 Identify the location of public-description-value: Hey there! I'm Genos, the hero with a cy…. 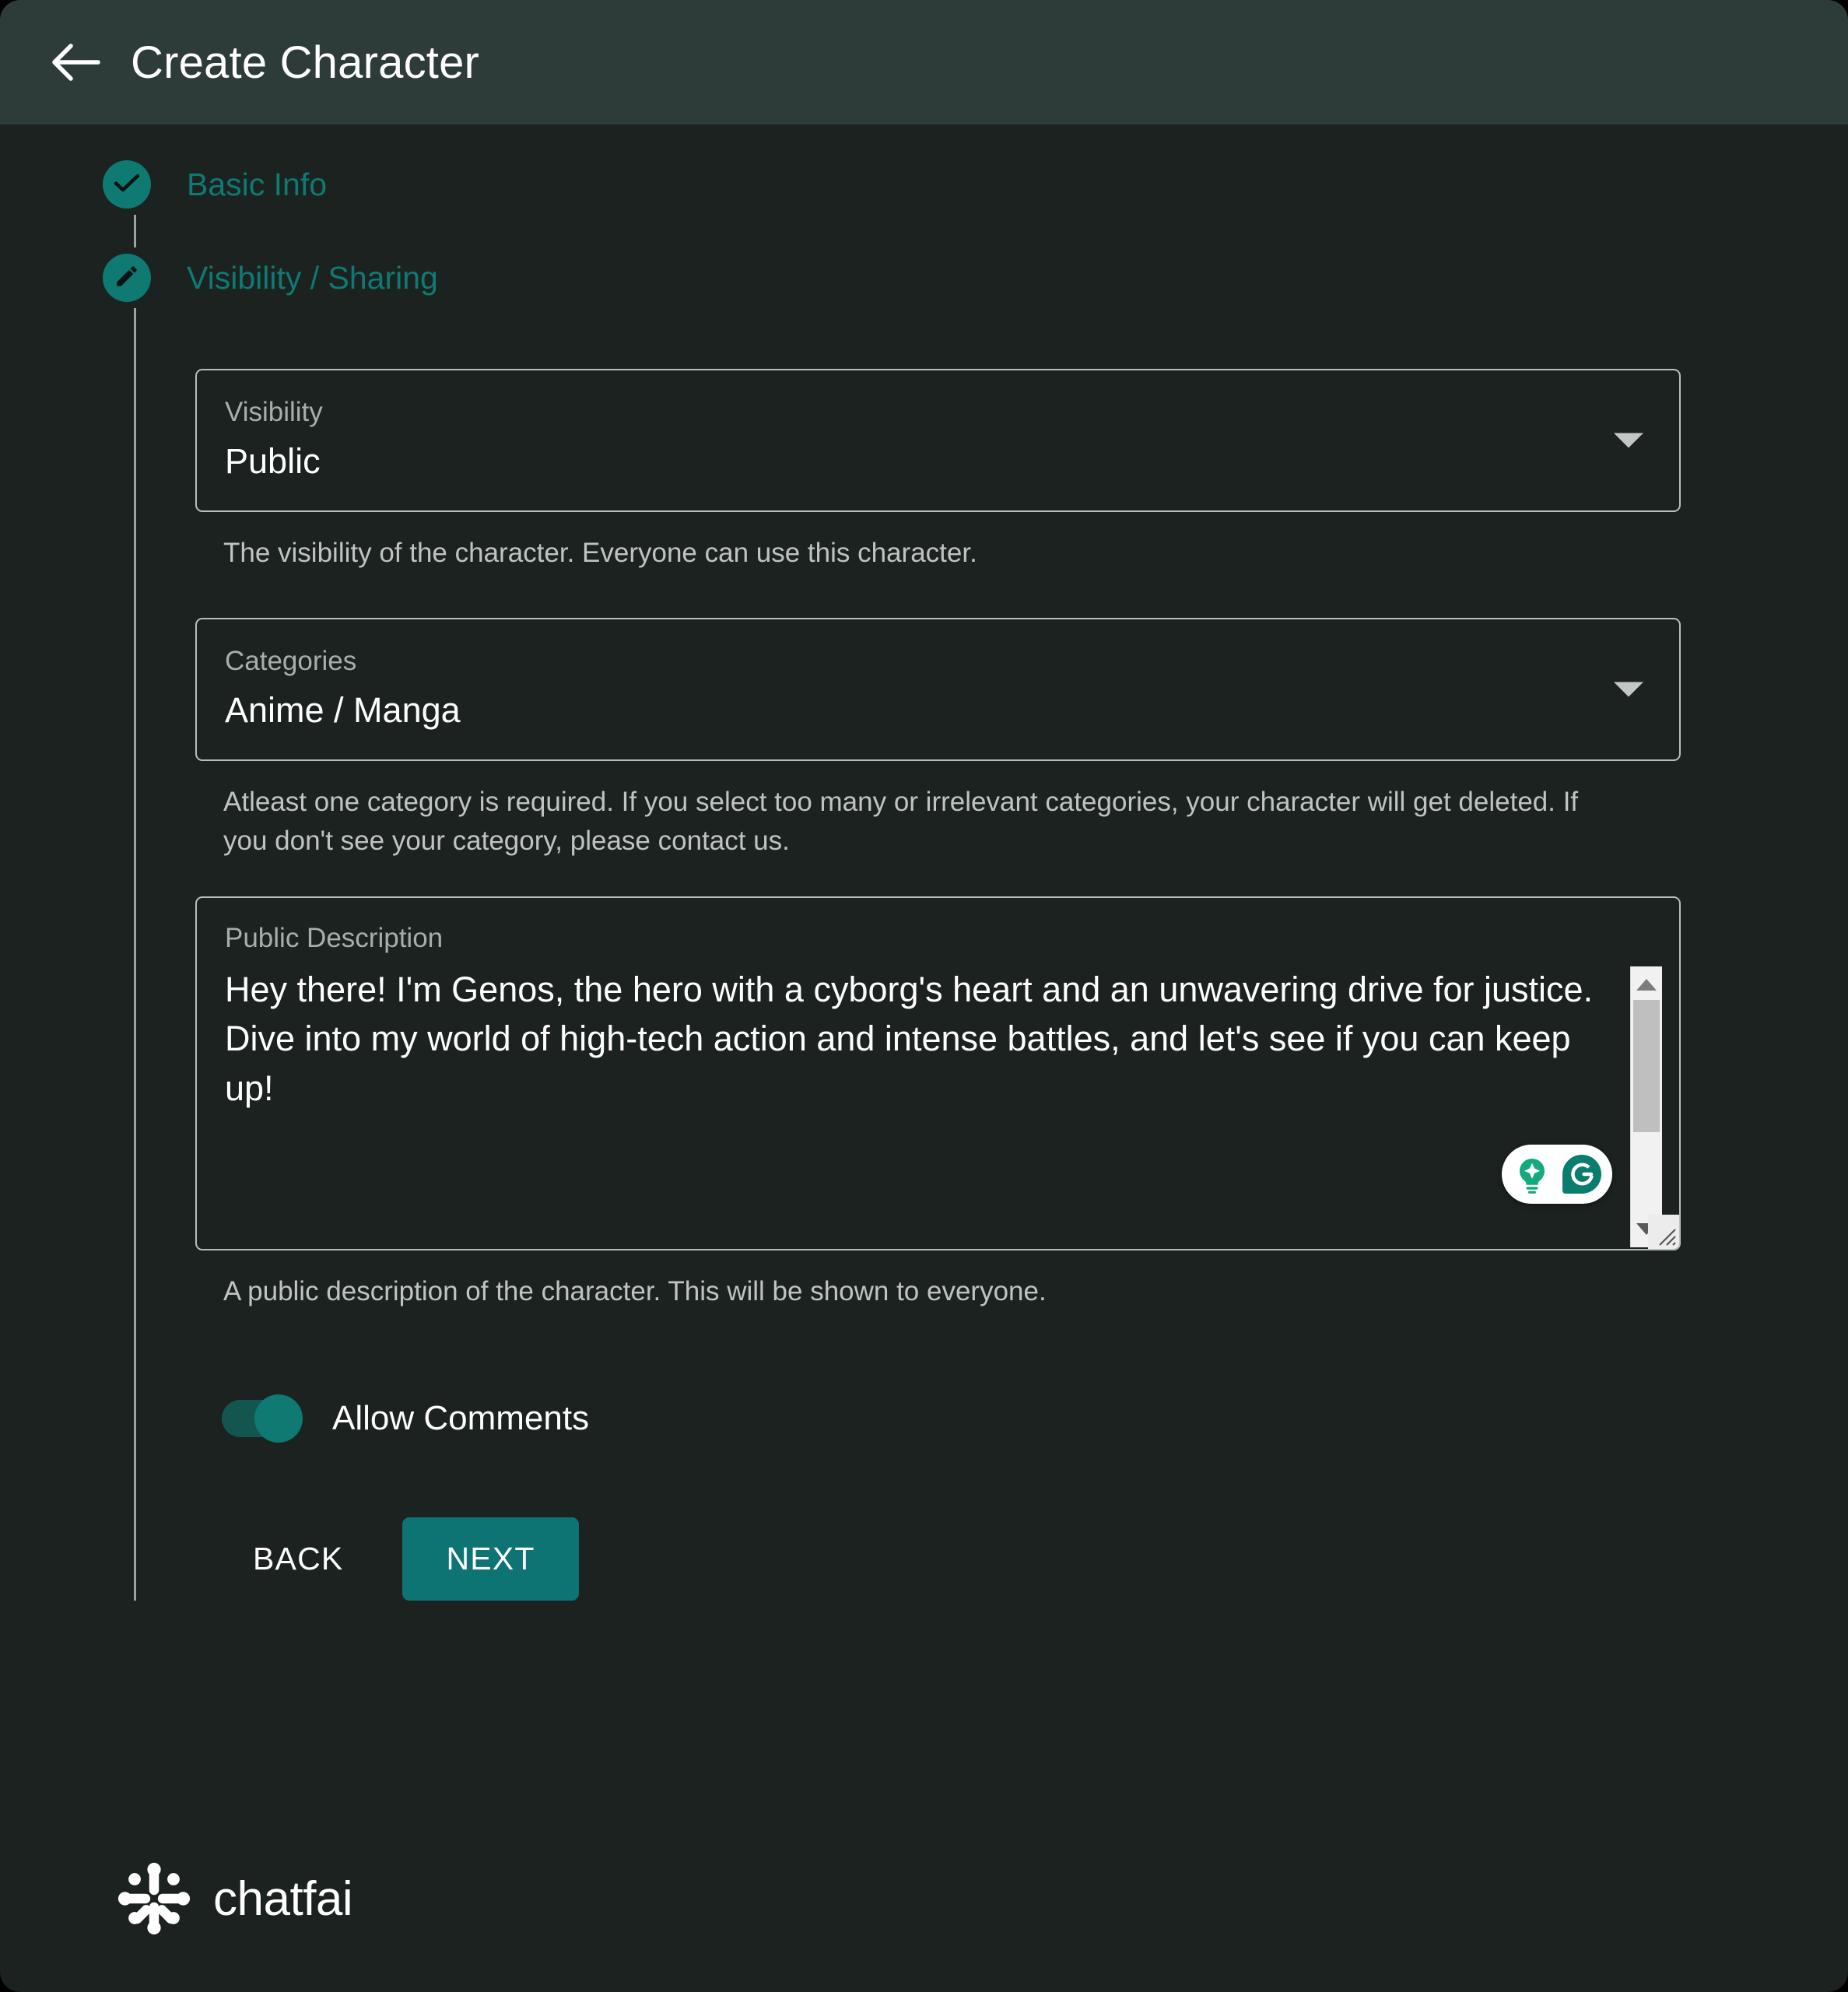
(952, 1039).